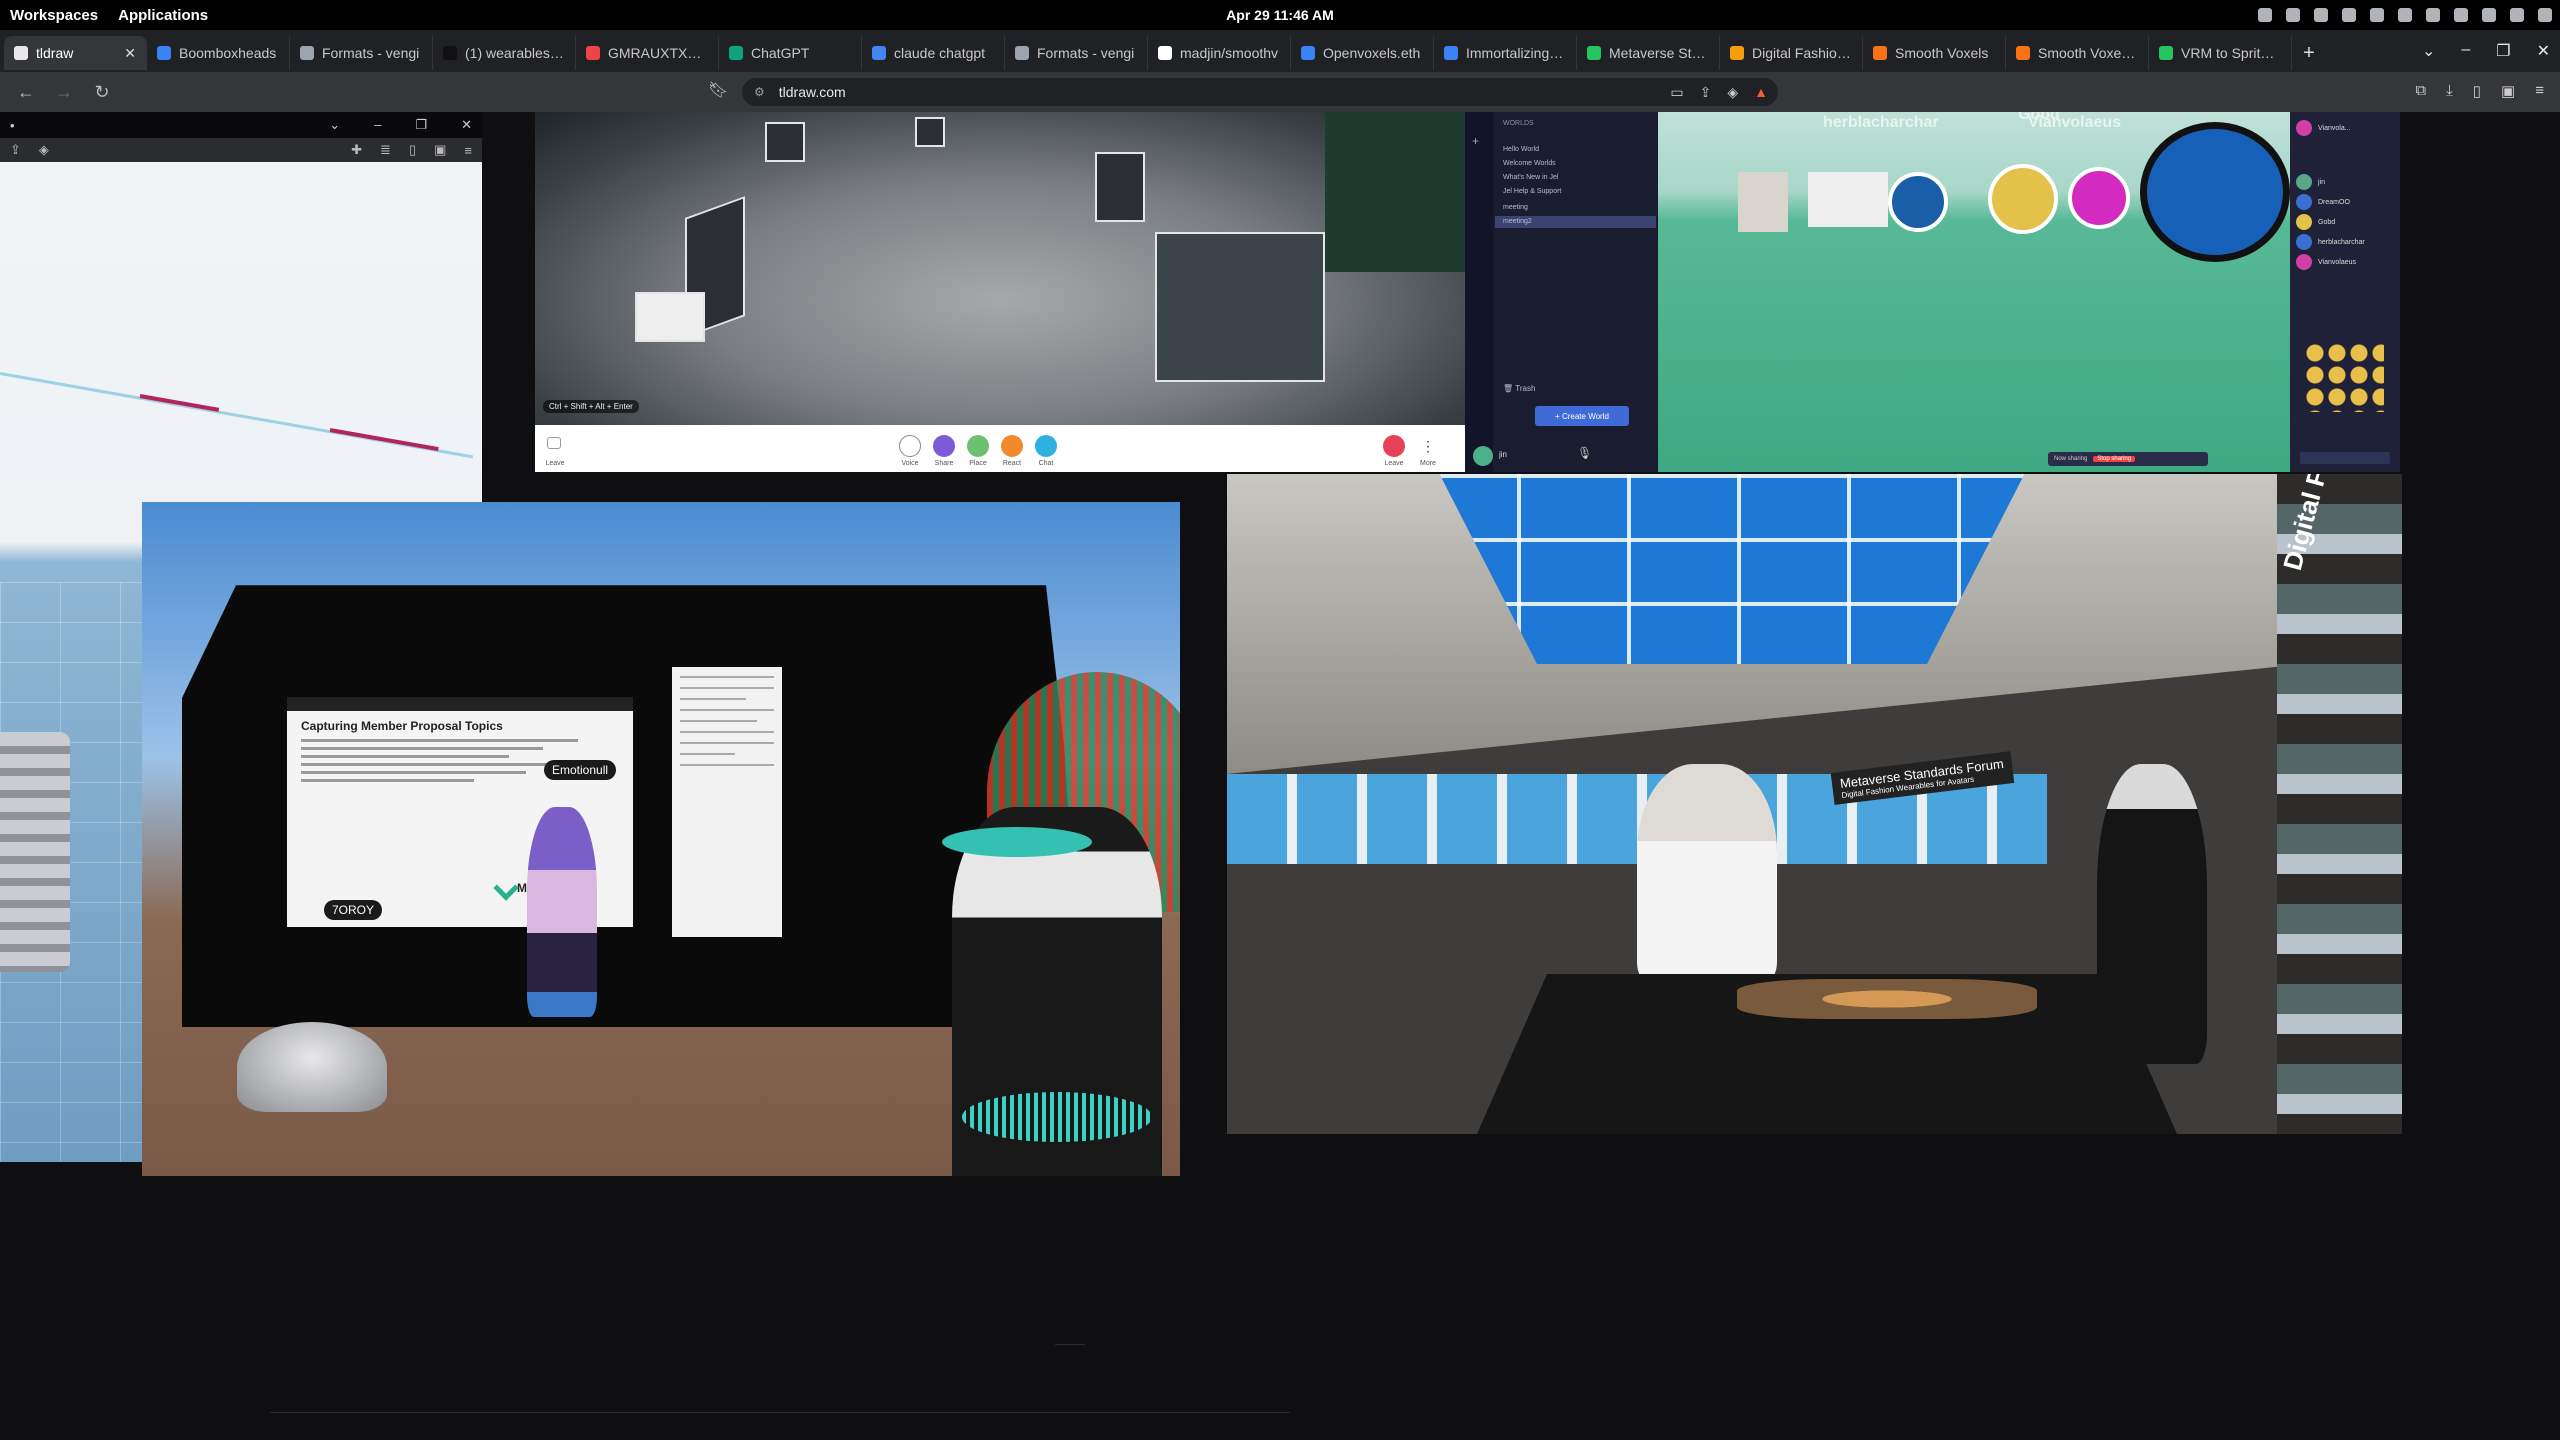  What do you see at coordinates (1505, 53) in the screenshot?
I see `tab-10: Immortalizing W` at bounding box center [1505, 53].